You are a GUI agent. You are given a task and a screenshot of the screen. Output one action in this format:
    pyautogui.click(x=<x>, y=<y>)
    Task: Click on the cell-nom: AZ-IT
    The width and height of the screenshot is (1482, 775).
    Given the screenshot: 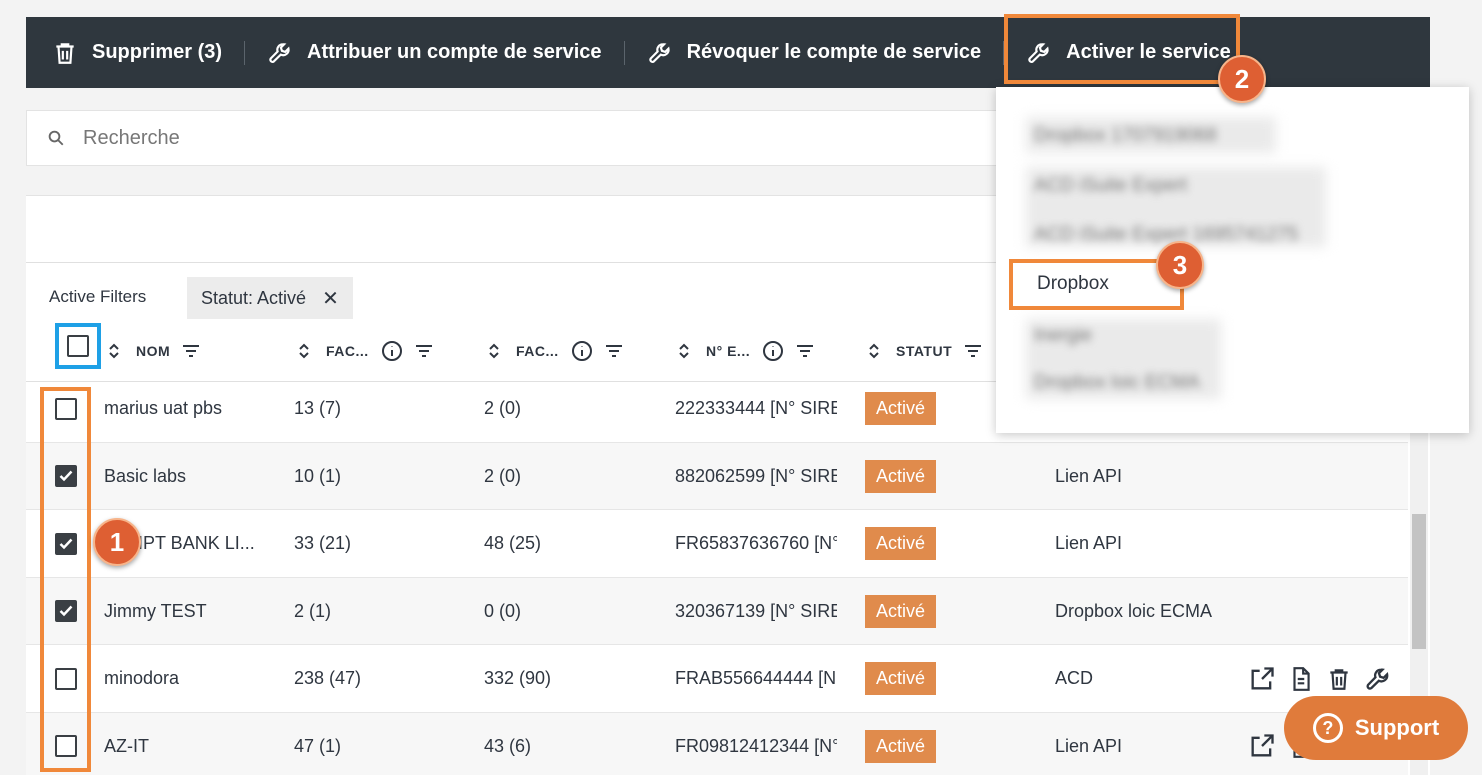 What is the action you would take?
    pyautogui.click(x=189, y=744)
    